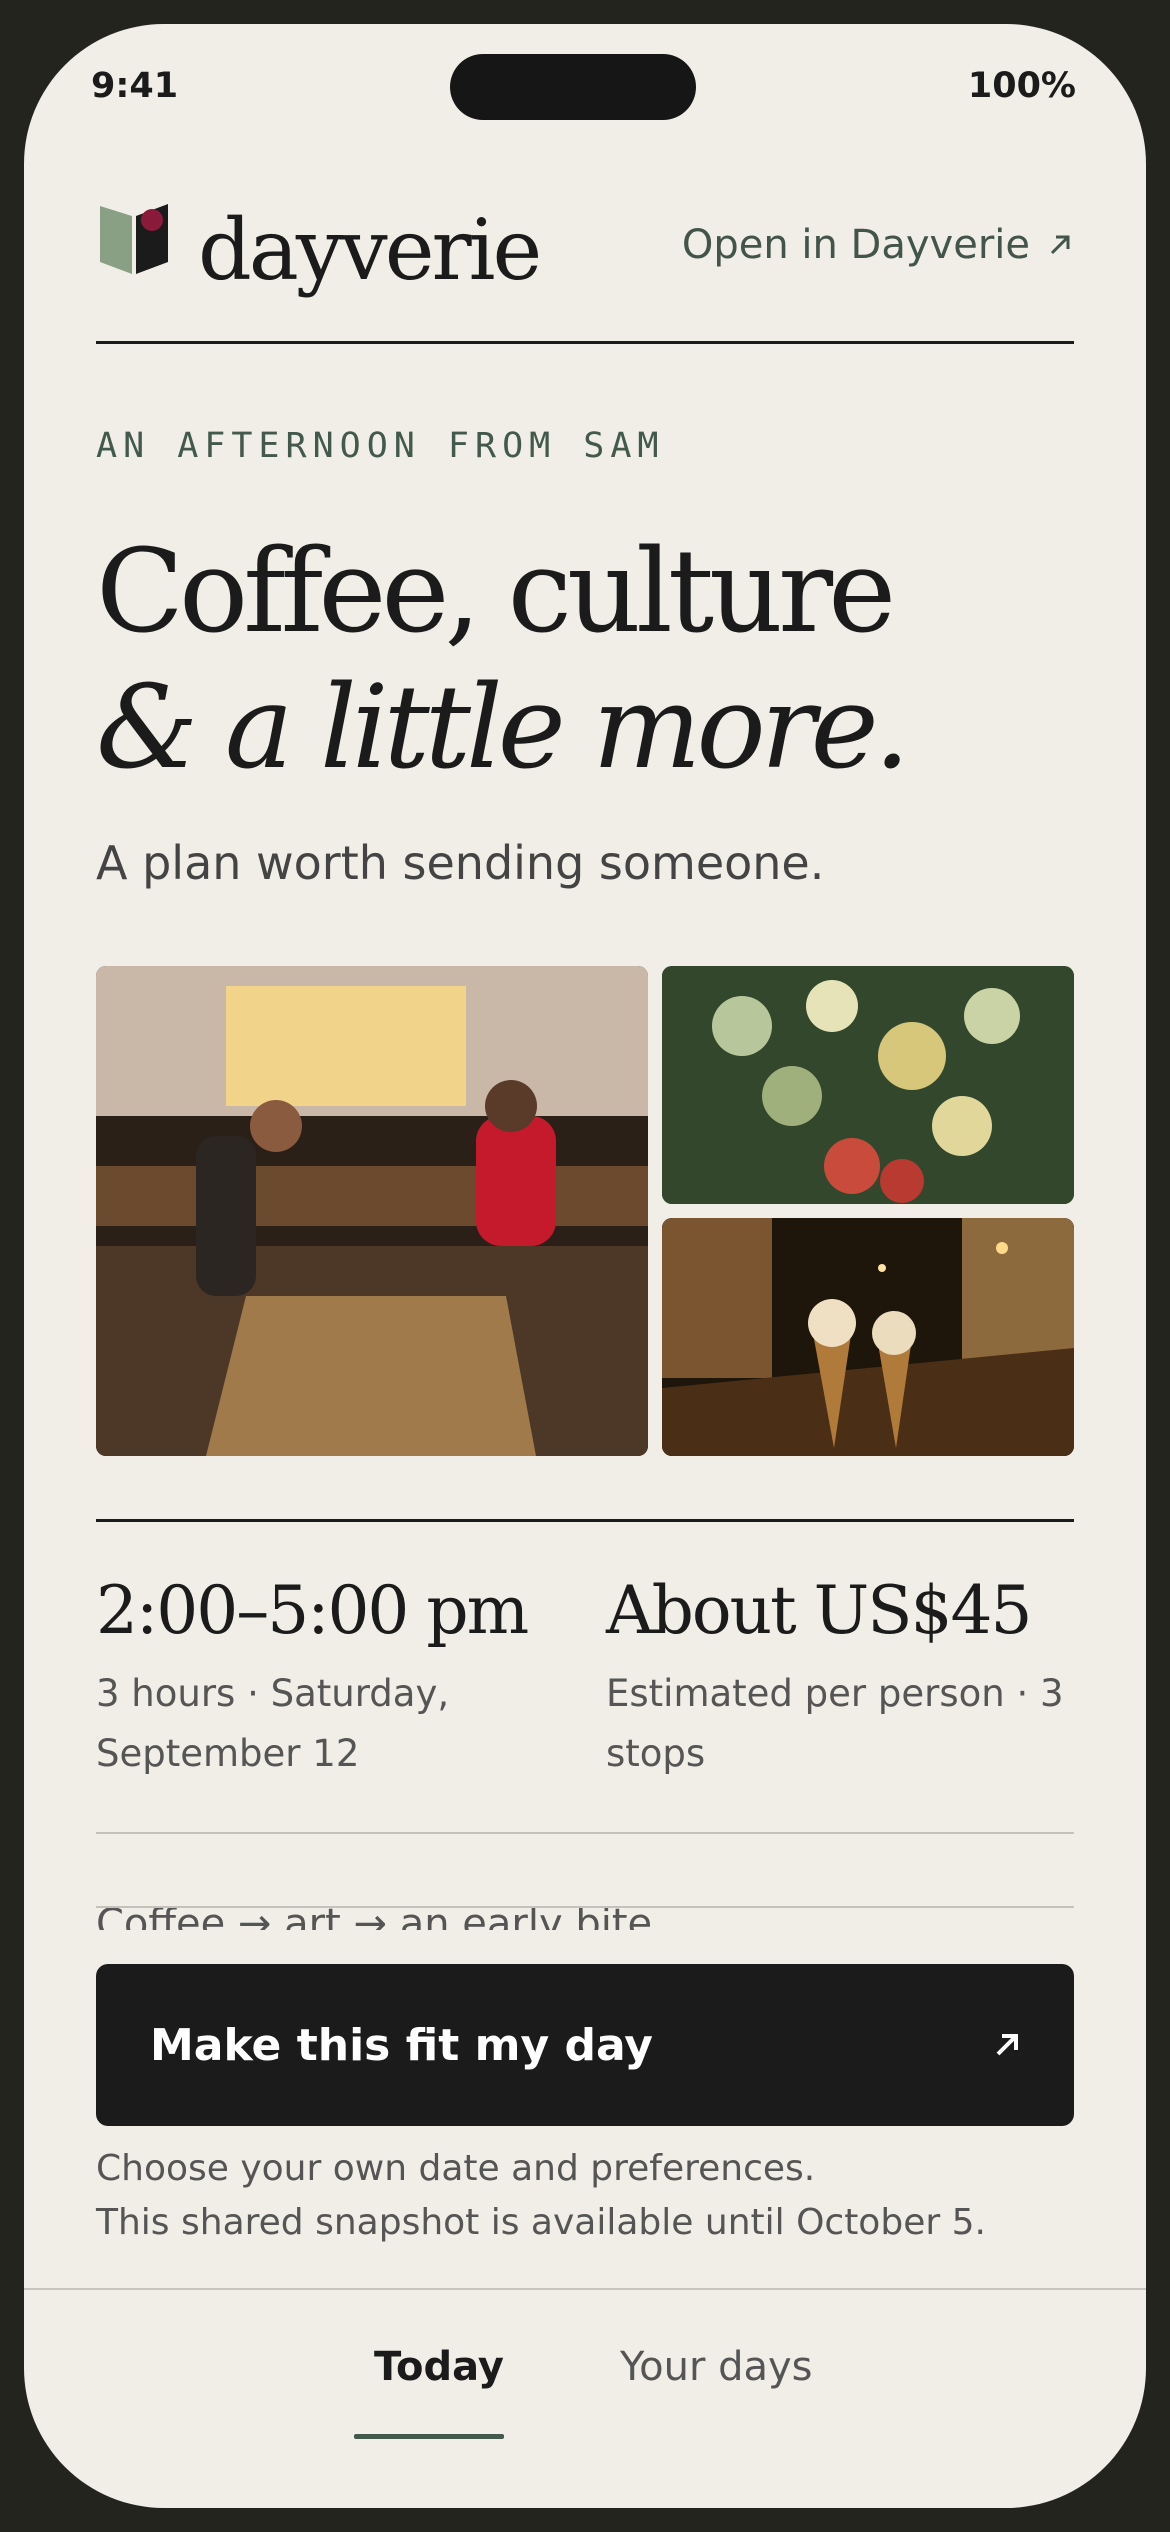  I want to click on active-tab-indicator, so click(429, 2436).